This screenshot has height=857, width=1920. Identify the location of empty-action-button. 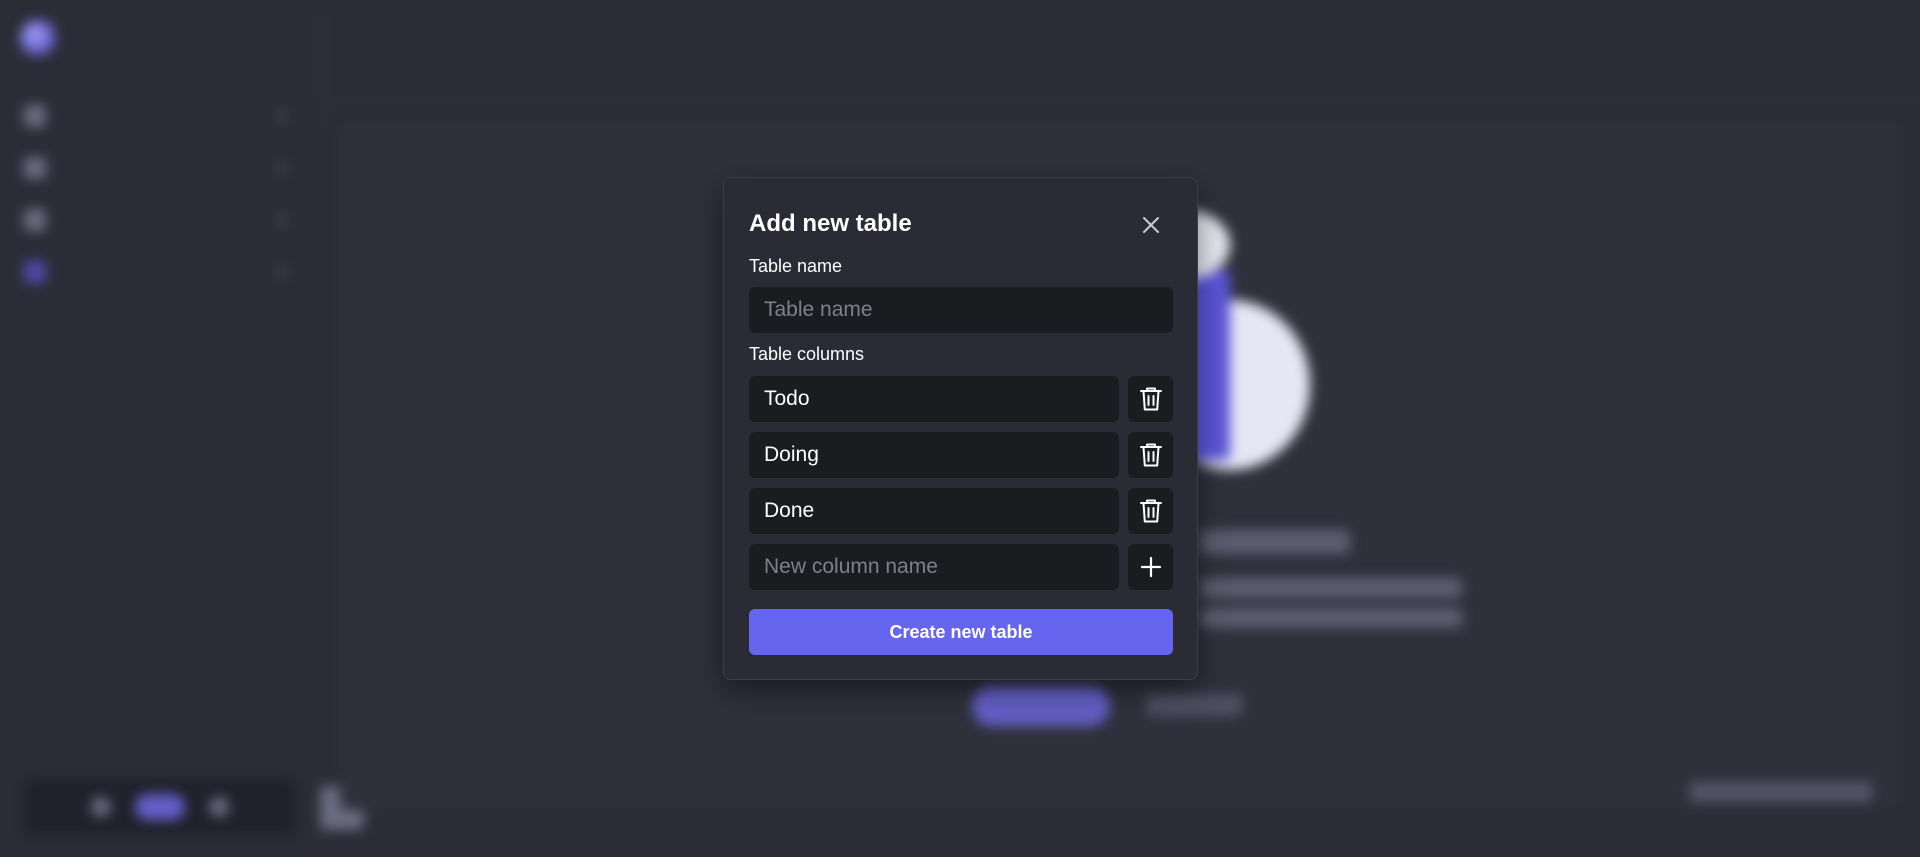
(1041, 706).